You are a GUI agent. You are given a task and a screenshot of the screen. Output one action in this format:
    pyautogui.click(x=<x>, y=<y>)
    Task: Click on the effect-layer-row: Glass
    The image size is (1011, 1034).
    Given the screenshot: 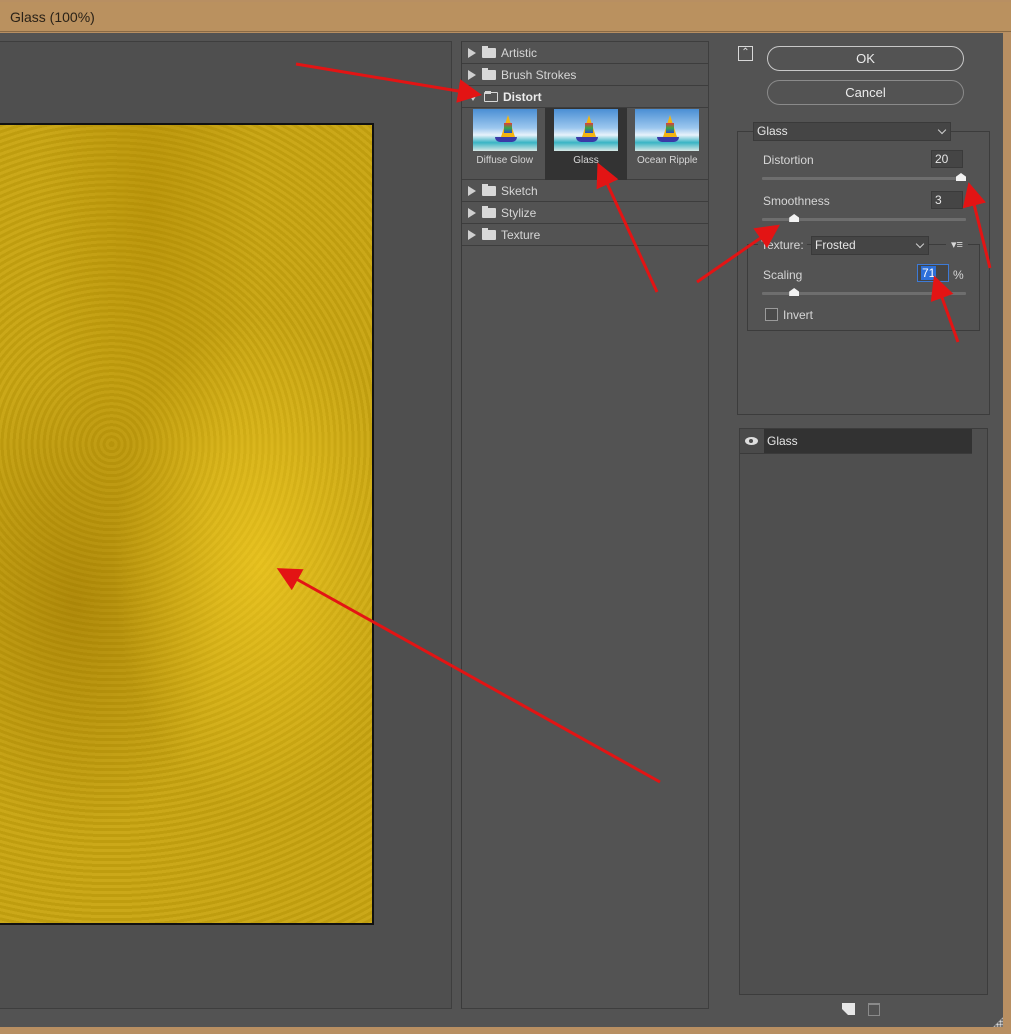 What is the action you would take?
    pyautogui.click(x=856, y=441)
    